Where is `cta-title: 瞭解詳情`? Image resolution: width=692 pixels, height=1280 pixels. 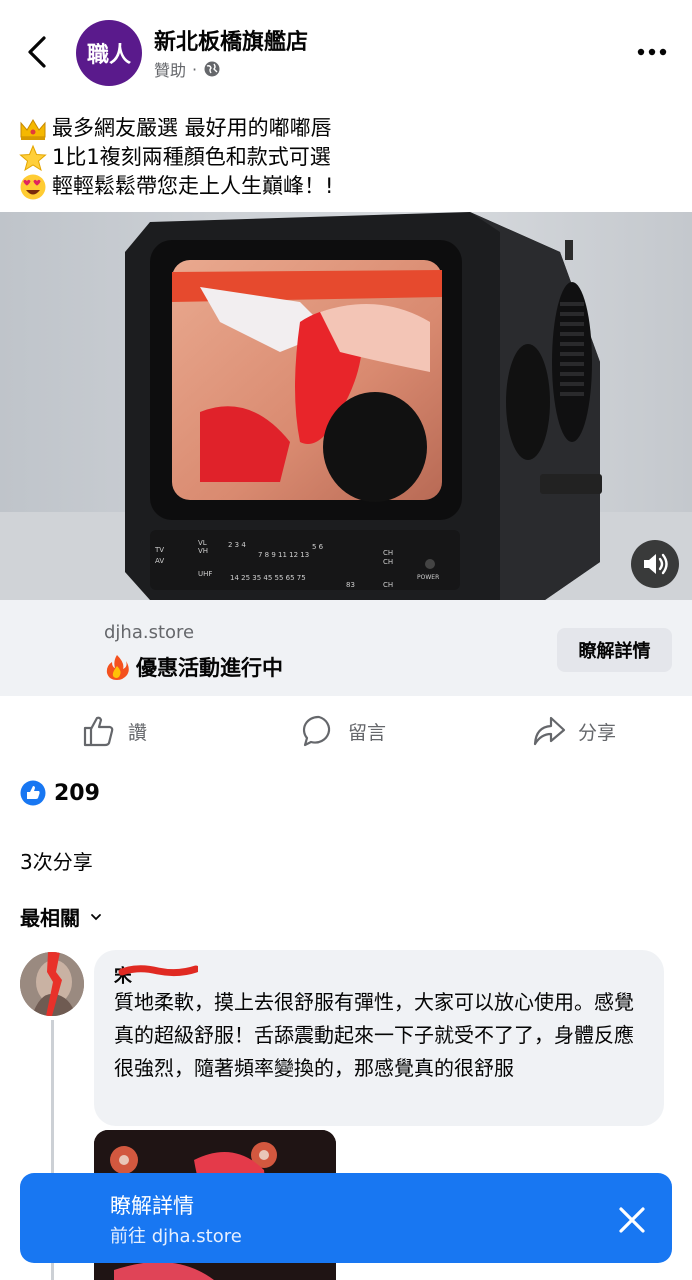
cta-title: 瞭解詳情 is located at coordinates (152, 1205).